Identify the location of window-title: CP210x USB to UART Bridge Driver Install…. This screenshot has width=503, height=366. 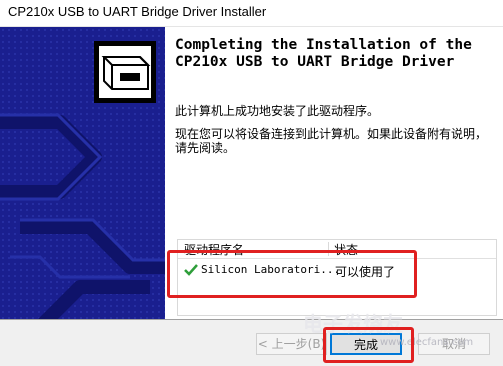
(137, 11).